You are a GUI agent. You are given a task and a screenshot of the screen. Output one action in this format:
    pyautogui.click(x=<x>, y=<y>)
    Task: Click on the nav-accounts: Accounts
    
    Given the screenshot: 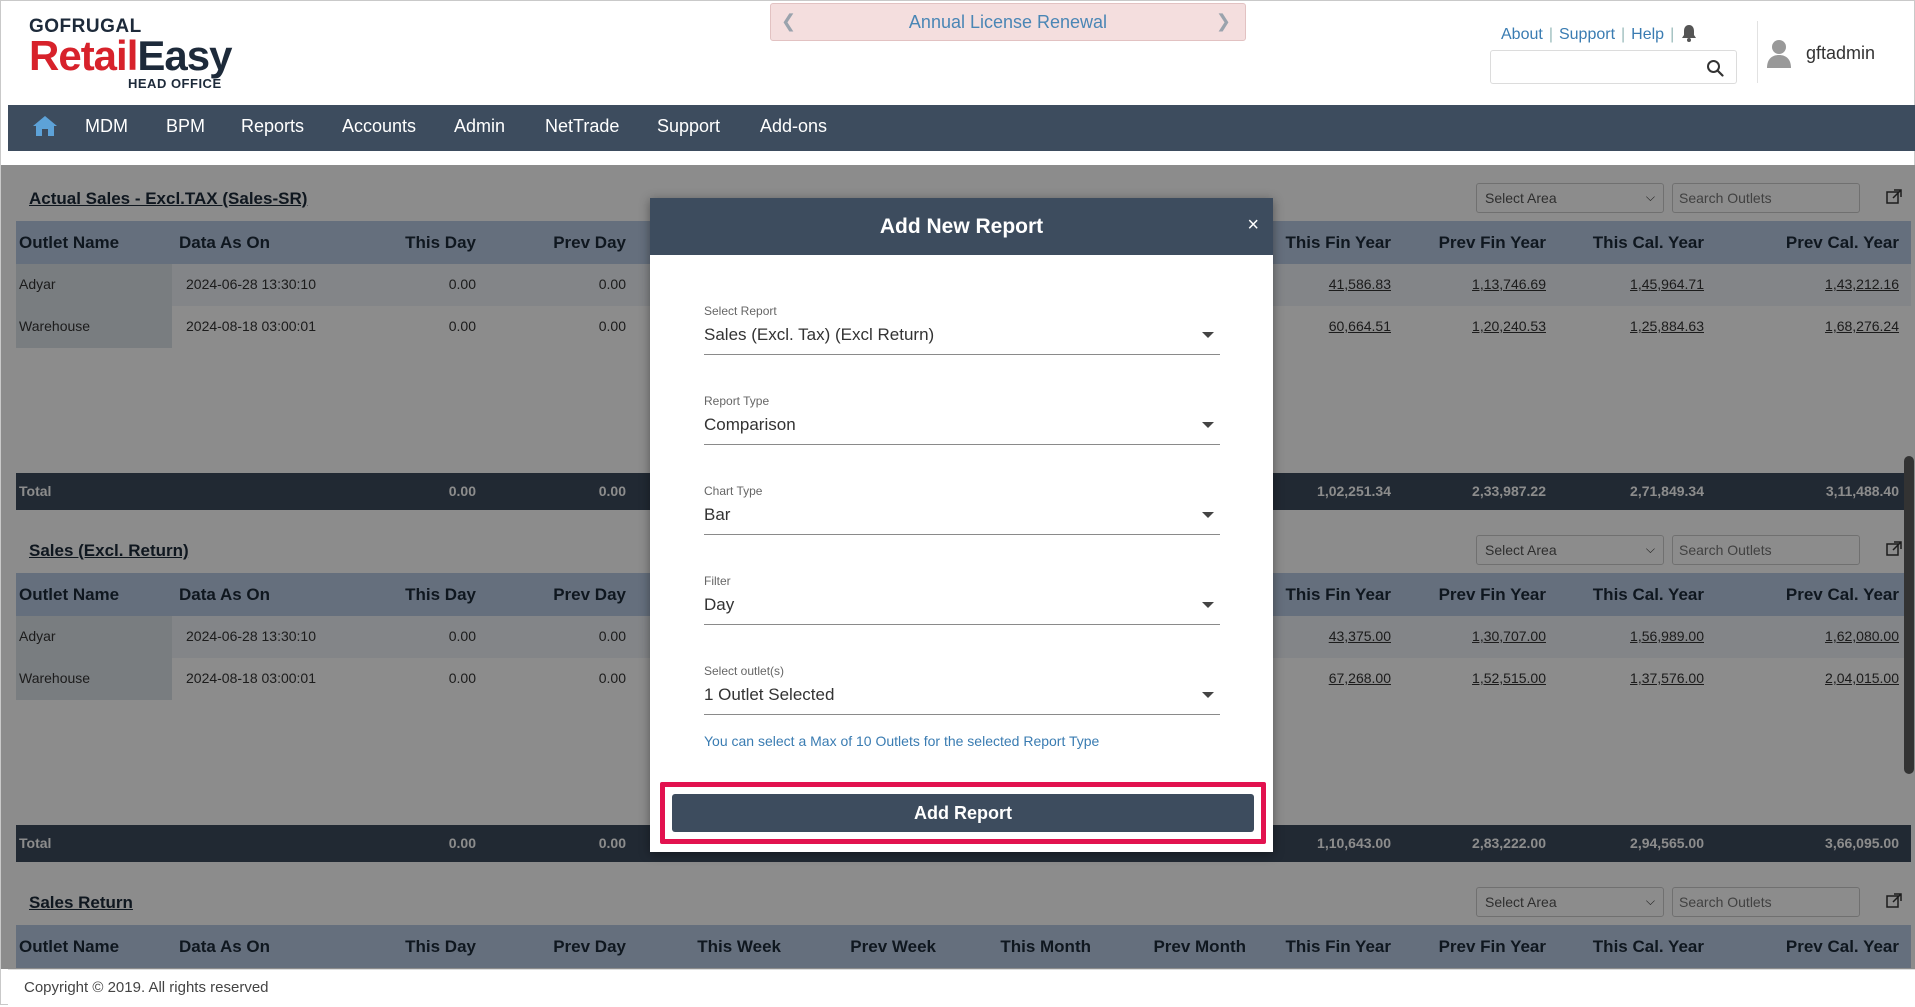 What is the action you would take?
    pyautogui.click(x=379, y=126)
    